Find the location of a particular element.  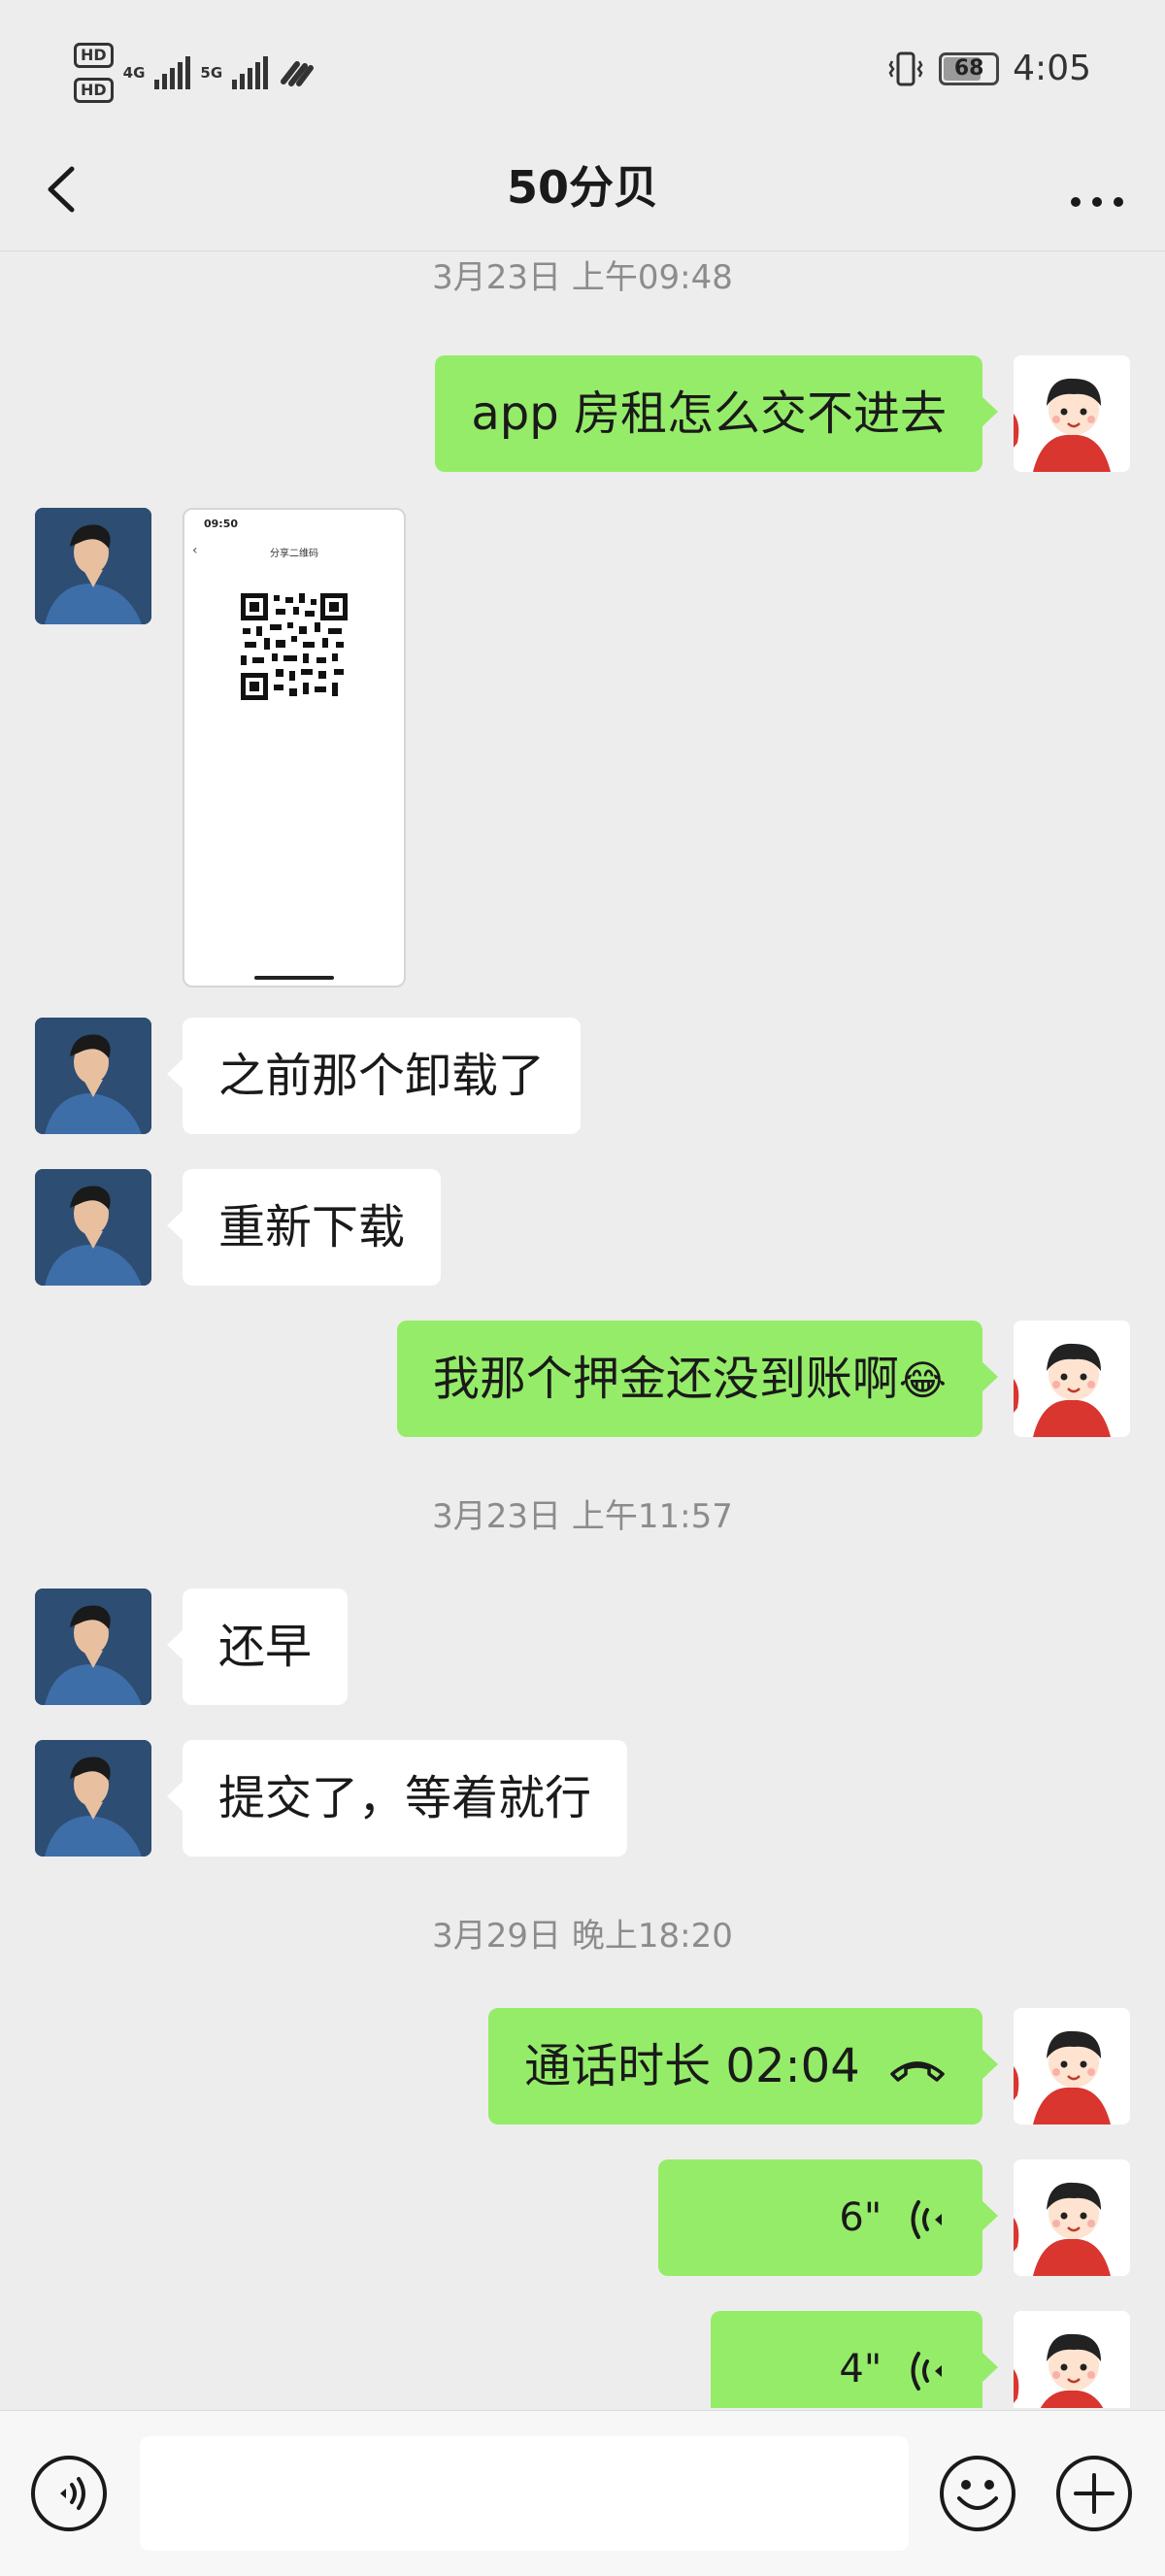

message-text: app 房租怎么交不进去 is located at coordinates (709, 414).